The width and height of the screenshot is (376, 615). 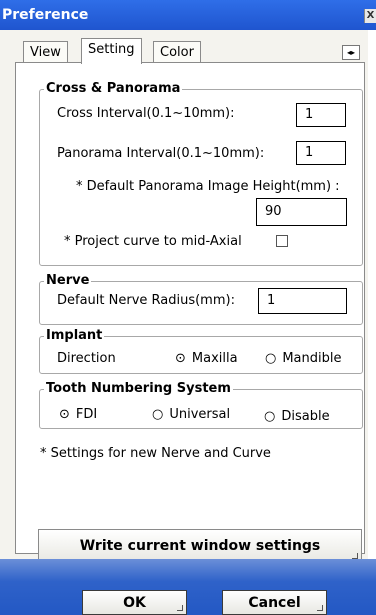 What do you see at coordinates (111, 51) in the screenshot?
I see `tab-setting: Setting` at bounding box center [111, 51].